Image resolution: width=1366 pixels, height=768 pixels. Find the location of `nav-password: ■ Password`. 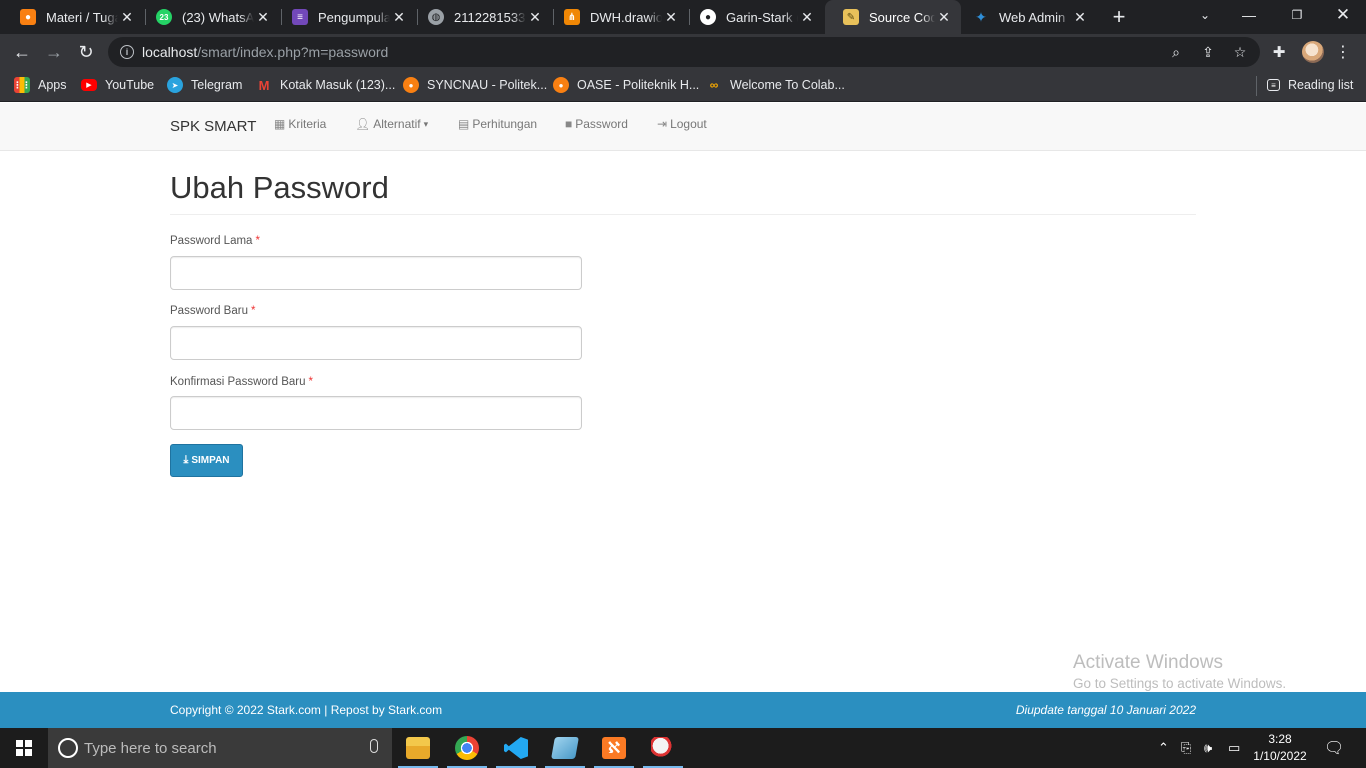

nav-password: ■ Password is located at coordinates (596, 124).